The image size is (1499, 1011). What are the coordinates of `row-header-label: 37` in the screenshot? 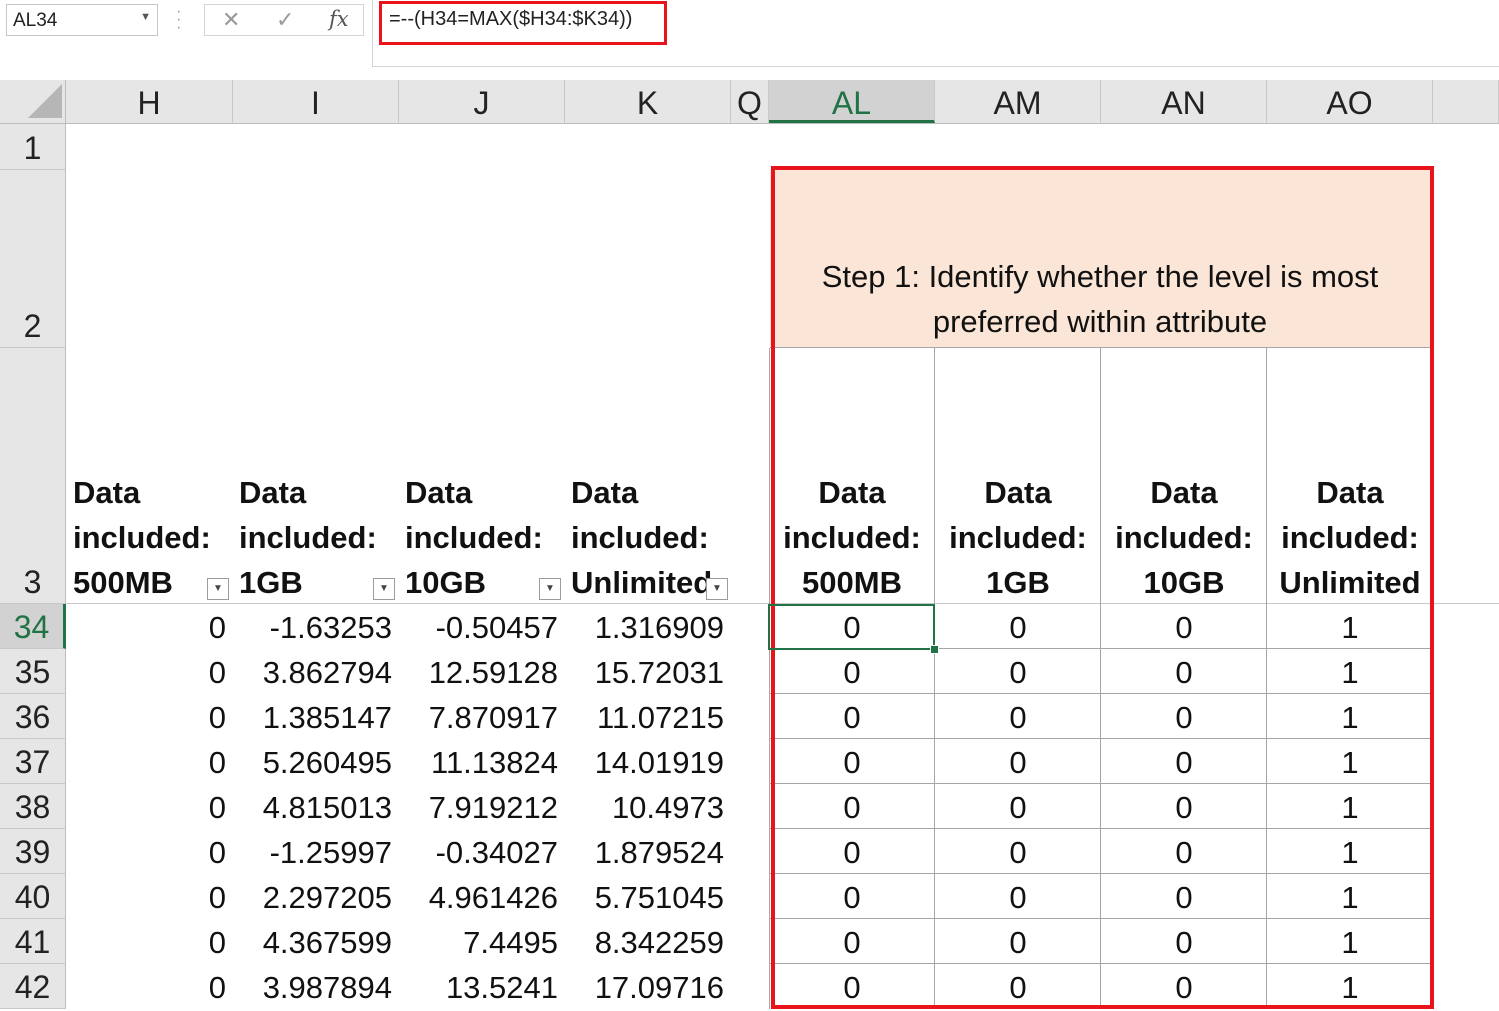 It's located at (32, 762).